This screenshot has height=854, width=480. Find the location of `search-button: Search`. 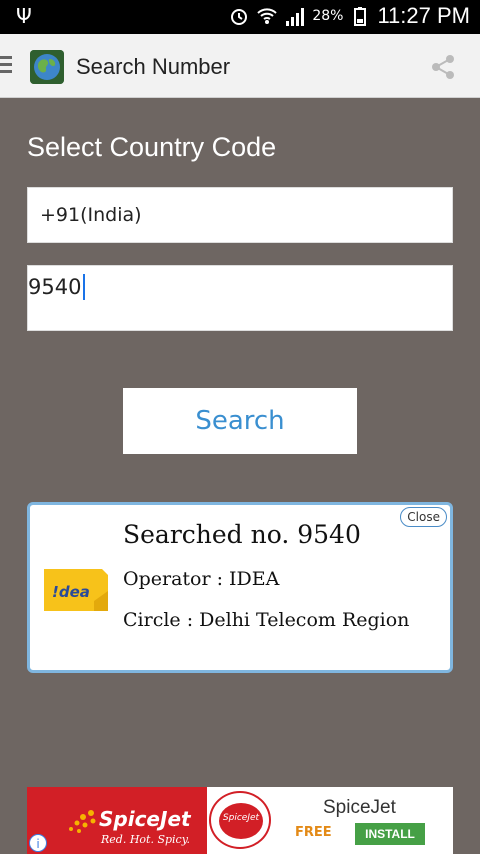

search-button: Search is located at coordinates (240, 421).